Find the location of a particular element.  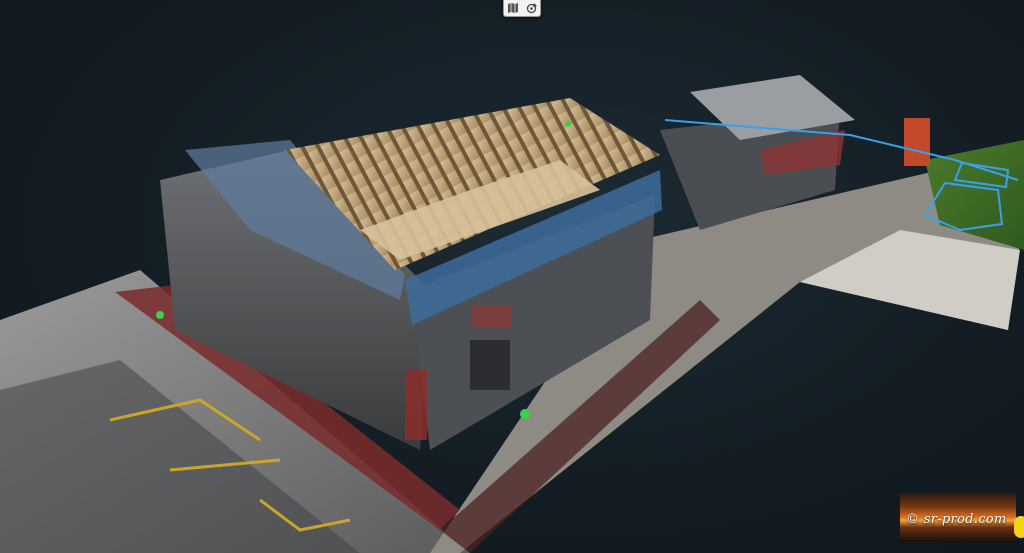

map-icon is located at coordinates (513, 8).